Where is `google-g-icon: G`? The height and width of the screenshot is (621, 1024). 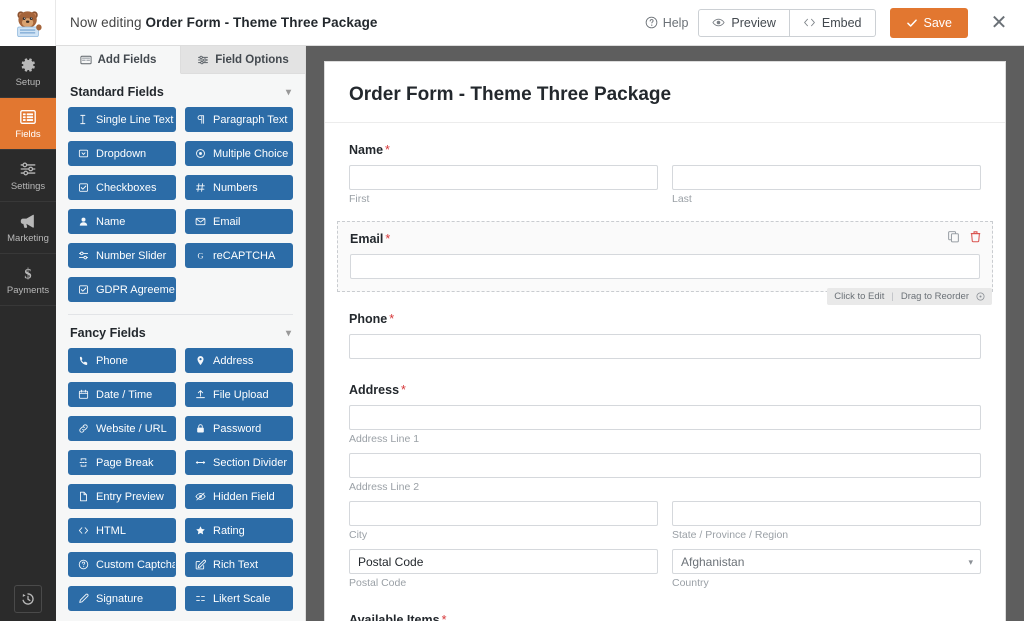
google-g-icon: G is located at coordinates (201, 255).